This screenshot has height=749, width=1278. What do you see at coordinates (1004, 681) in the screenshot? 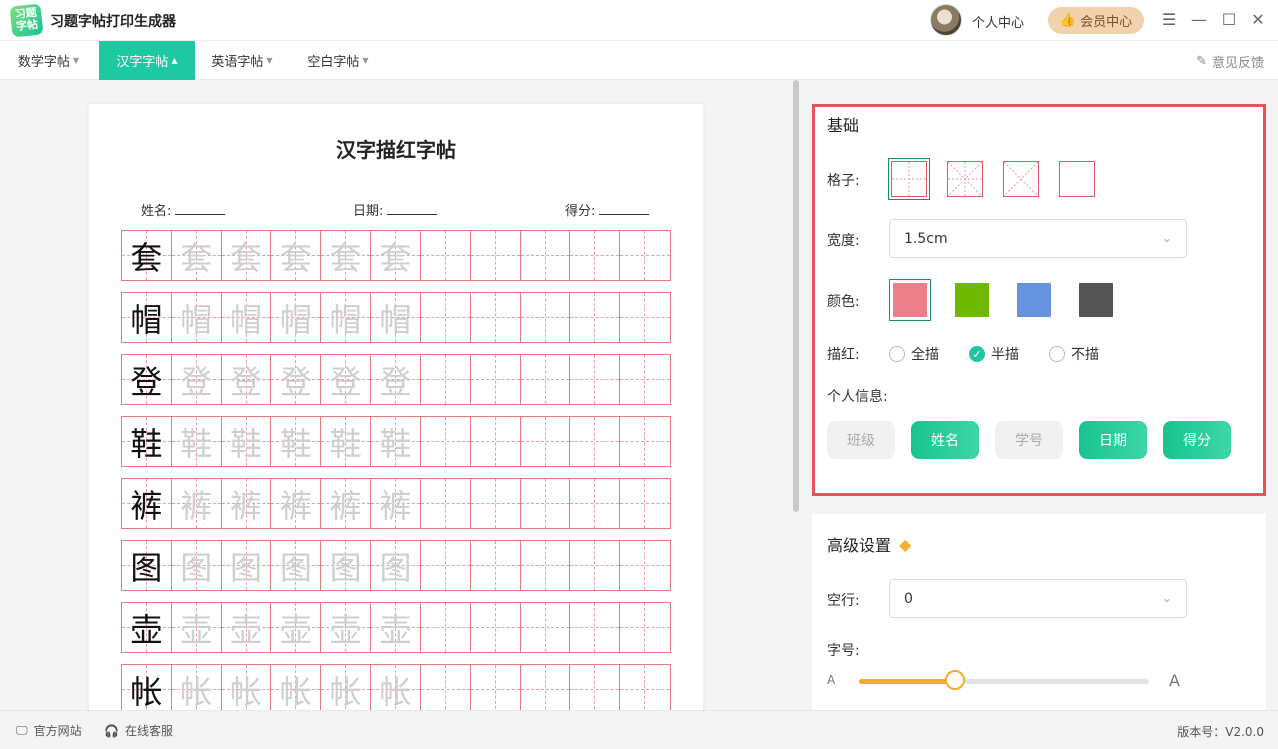
I see `font-size-slider` at bounding box center [1004, 681].